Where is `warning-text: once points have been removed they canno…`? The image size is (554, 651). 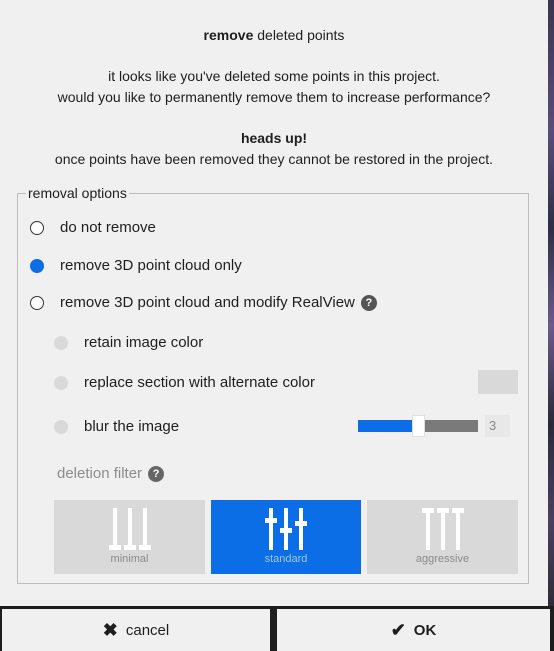 warning-text: once points have been removed they canno… is located at coordinates (274, 159).